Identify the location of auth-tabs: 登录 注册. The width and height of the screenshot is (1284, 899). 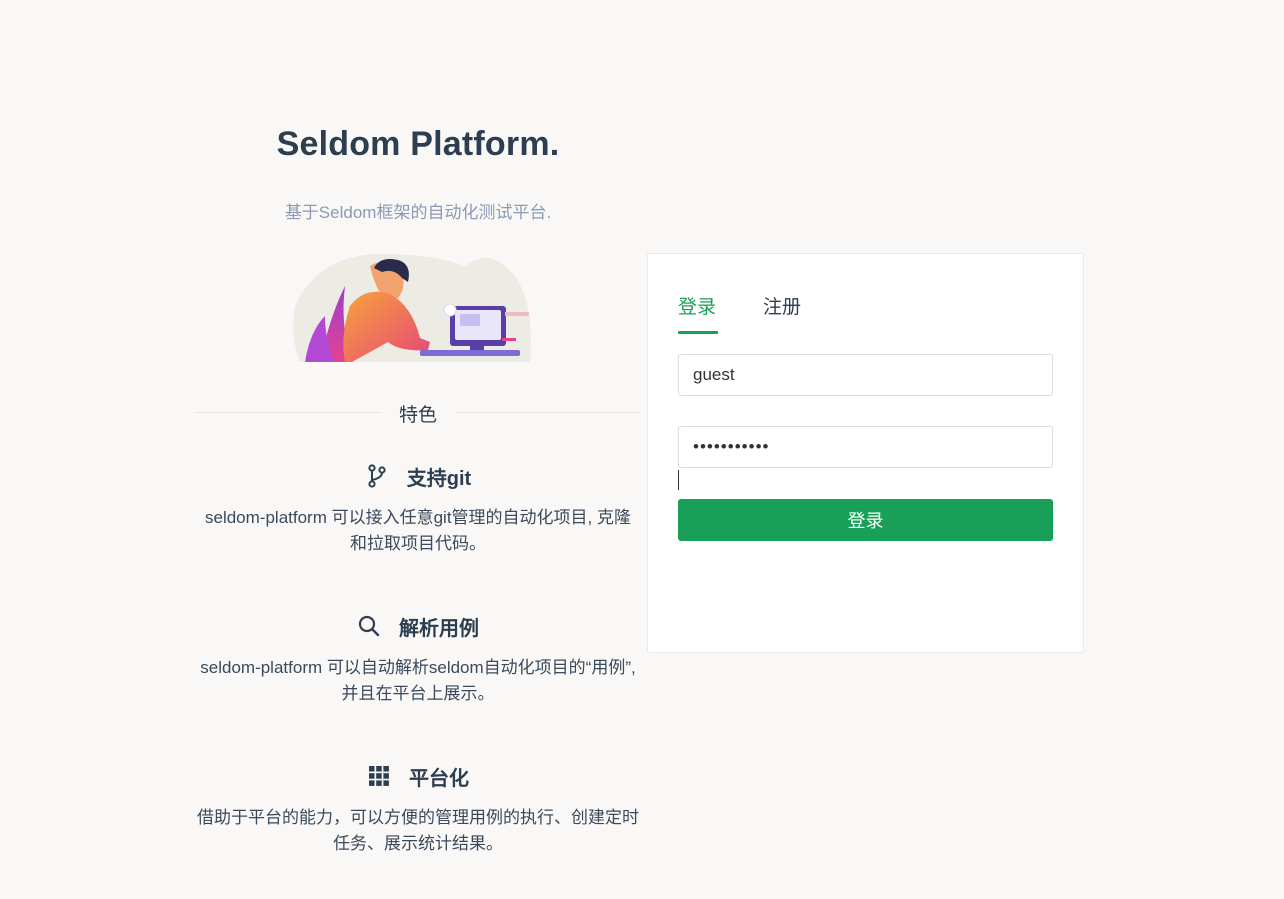
(866, 314).